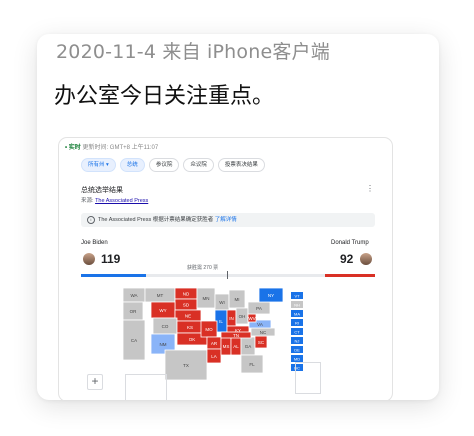  What do you see at coordinates (134, 311) in the screenshot?
I see `state-label-or: OR` at bounding box center [134, 311].